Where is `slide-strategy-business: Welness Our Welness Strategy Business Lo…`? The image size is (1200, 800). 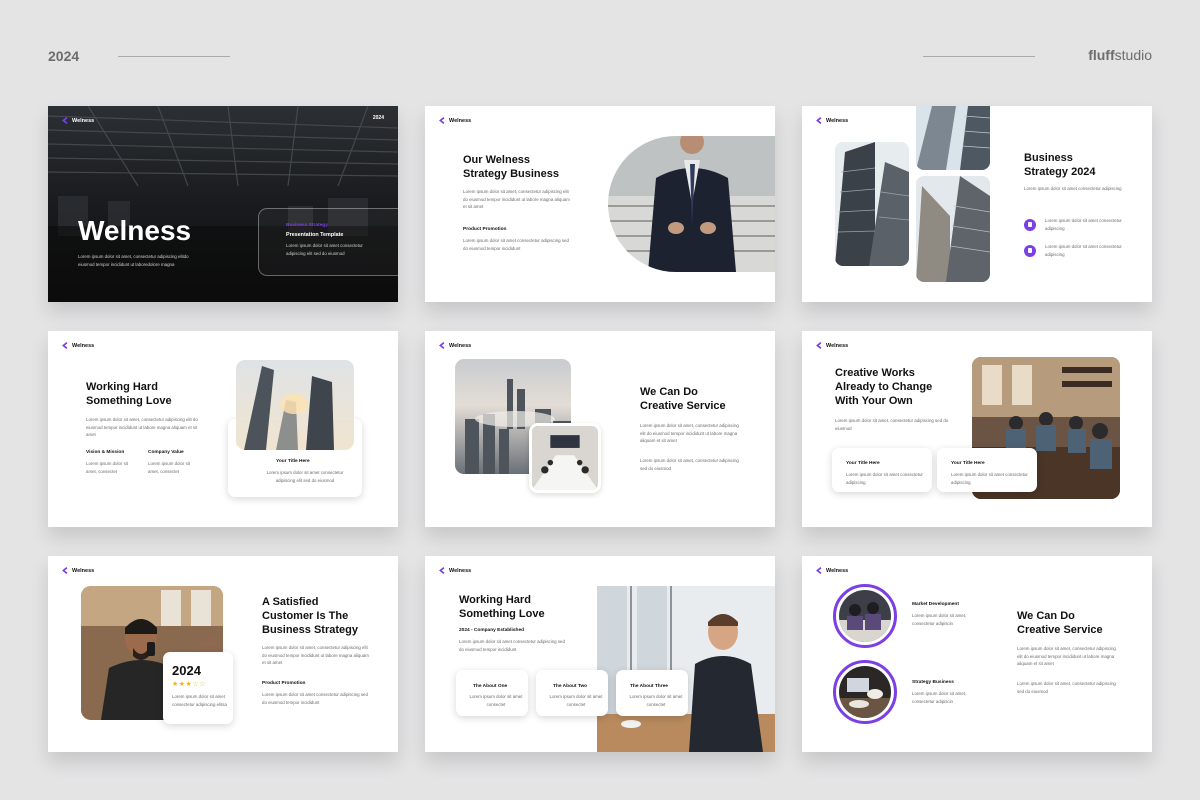
slide-strategy-business: Welness Our Welness Strategy Business Lo… is located at coordinates (600, 204).